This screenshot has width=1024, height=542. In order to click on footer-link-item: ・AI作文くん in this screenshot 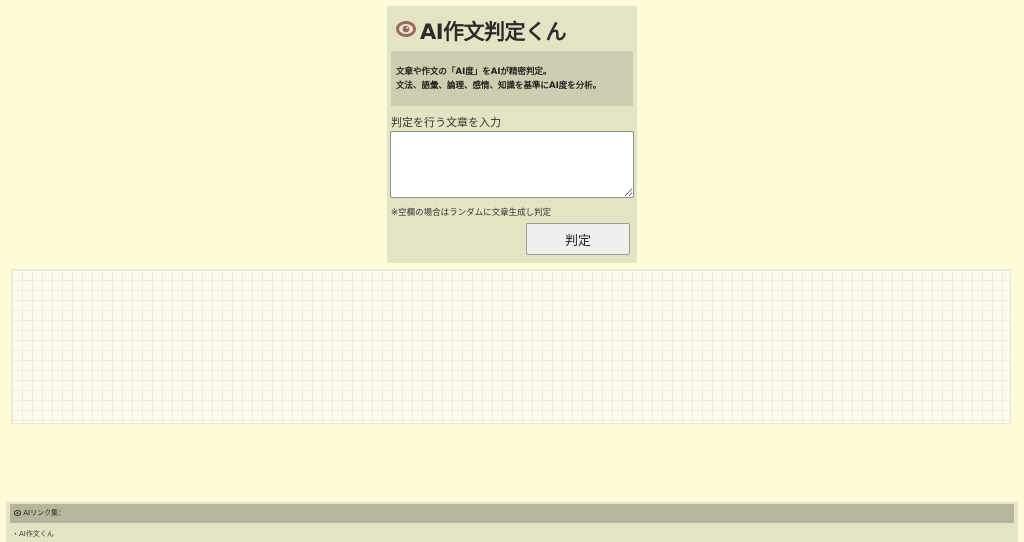, I will do `click(33, 534)`.